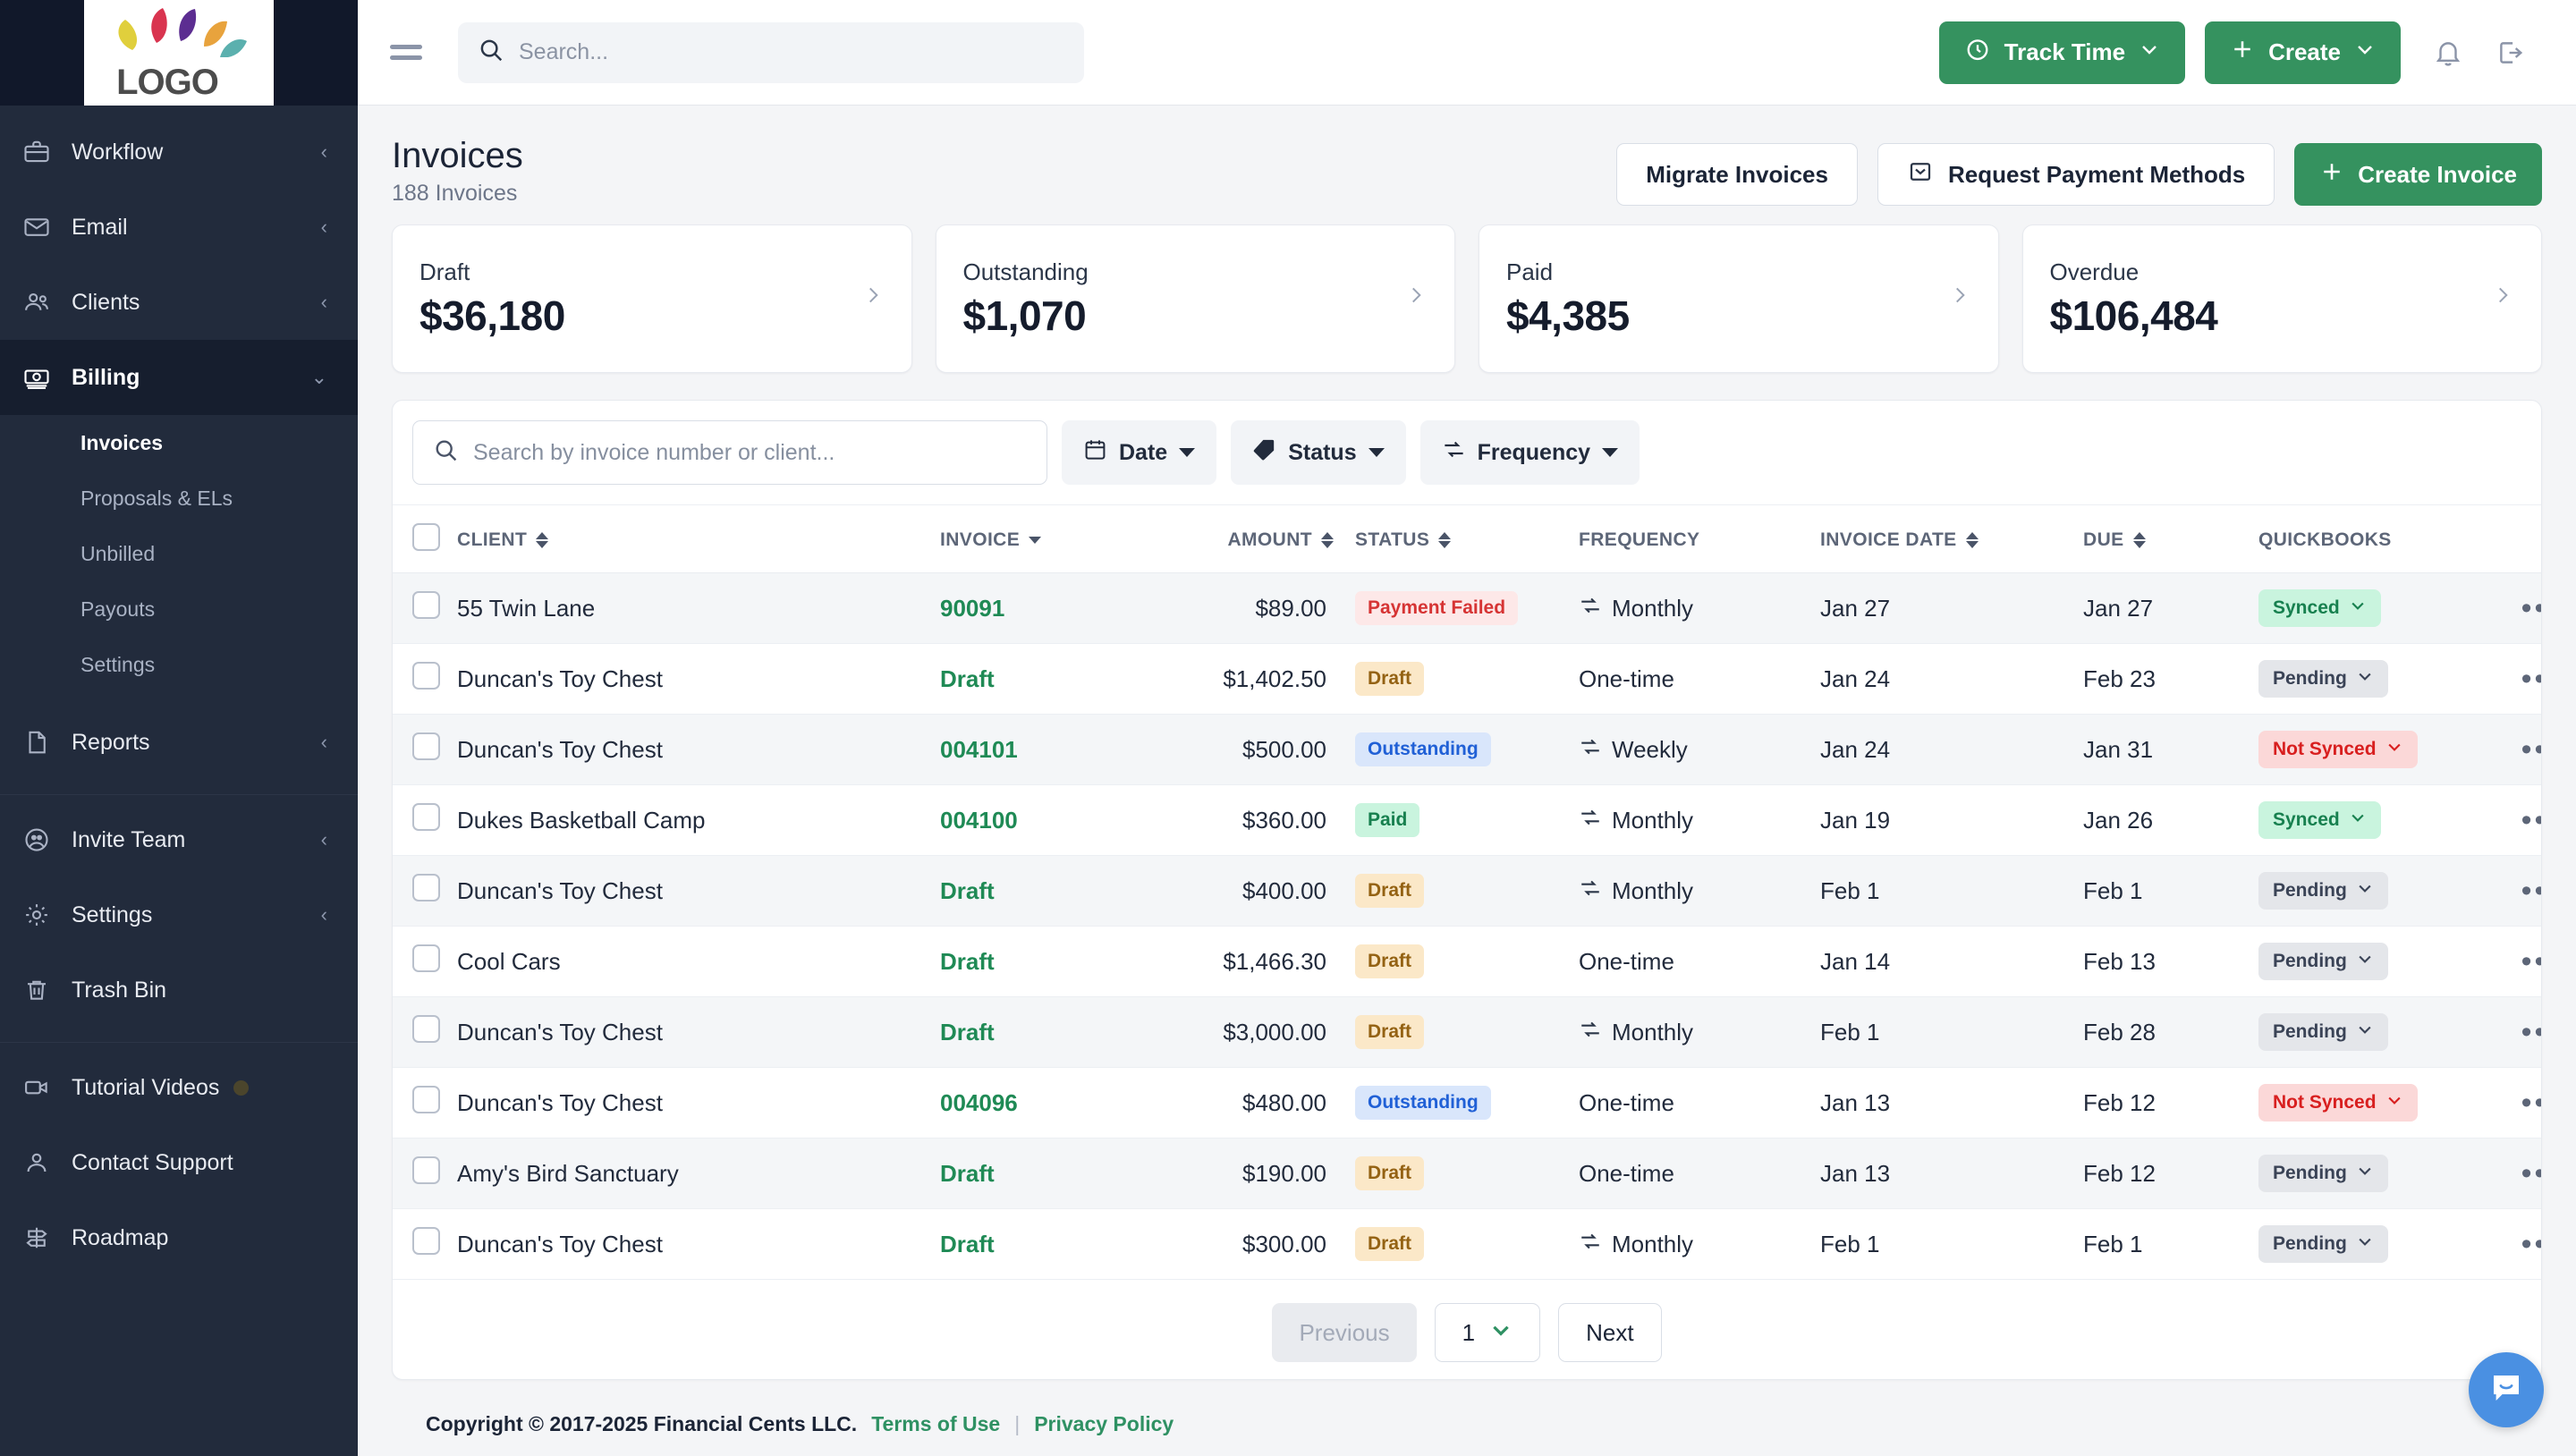  Describe the element at coordinates (1195, 298) in the screenshot. I see `summary-card-outstanding: Outstanding $1,070` at that location.